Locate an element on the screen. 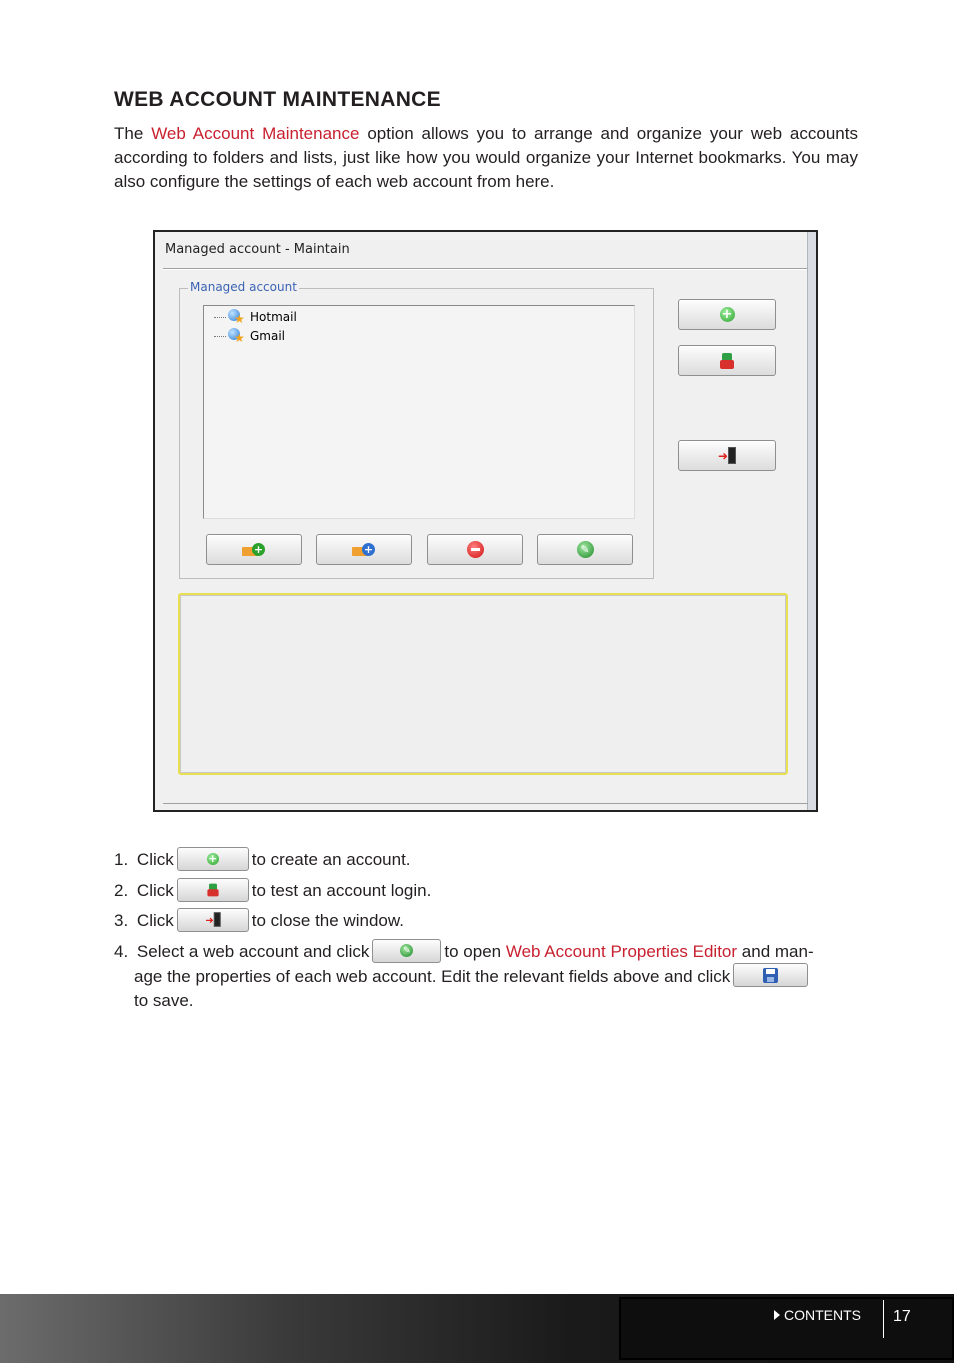  edit-button: ✎ is located at coordinates (585, 549).